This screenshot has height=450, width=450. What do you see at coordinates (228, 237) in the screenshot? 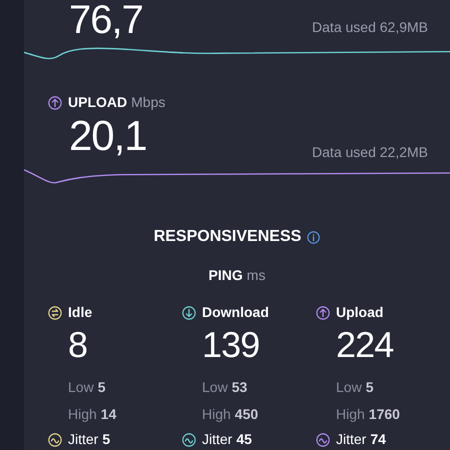
I see `responsiveness-title: RESPONSIVENESS` at bounding box center [228, 237].